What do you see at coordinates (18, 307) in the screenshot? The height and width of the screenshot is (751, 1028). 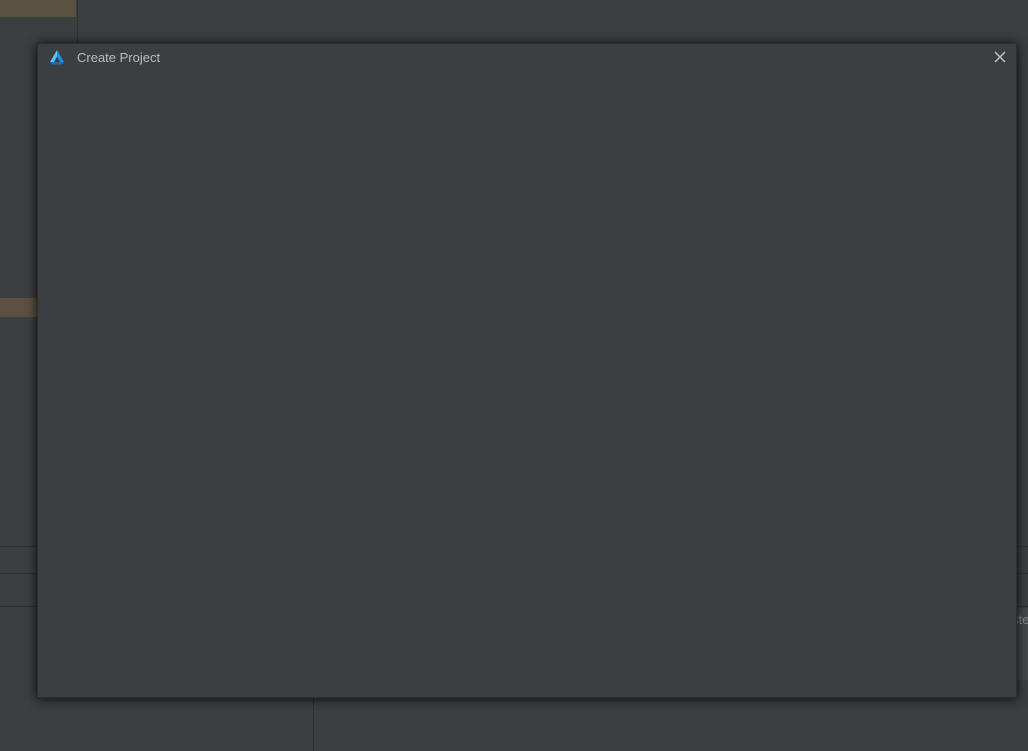 I see `tree-highlighted-row` at bounding box center [18, 307].